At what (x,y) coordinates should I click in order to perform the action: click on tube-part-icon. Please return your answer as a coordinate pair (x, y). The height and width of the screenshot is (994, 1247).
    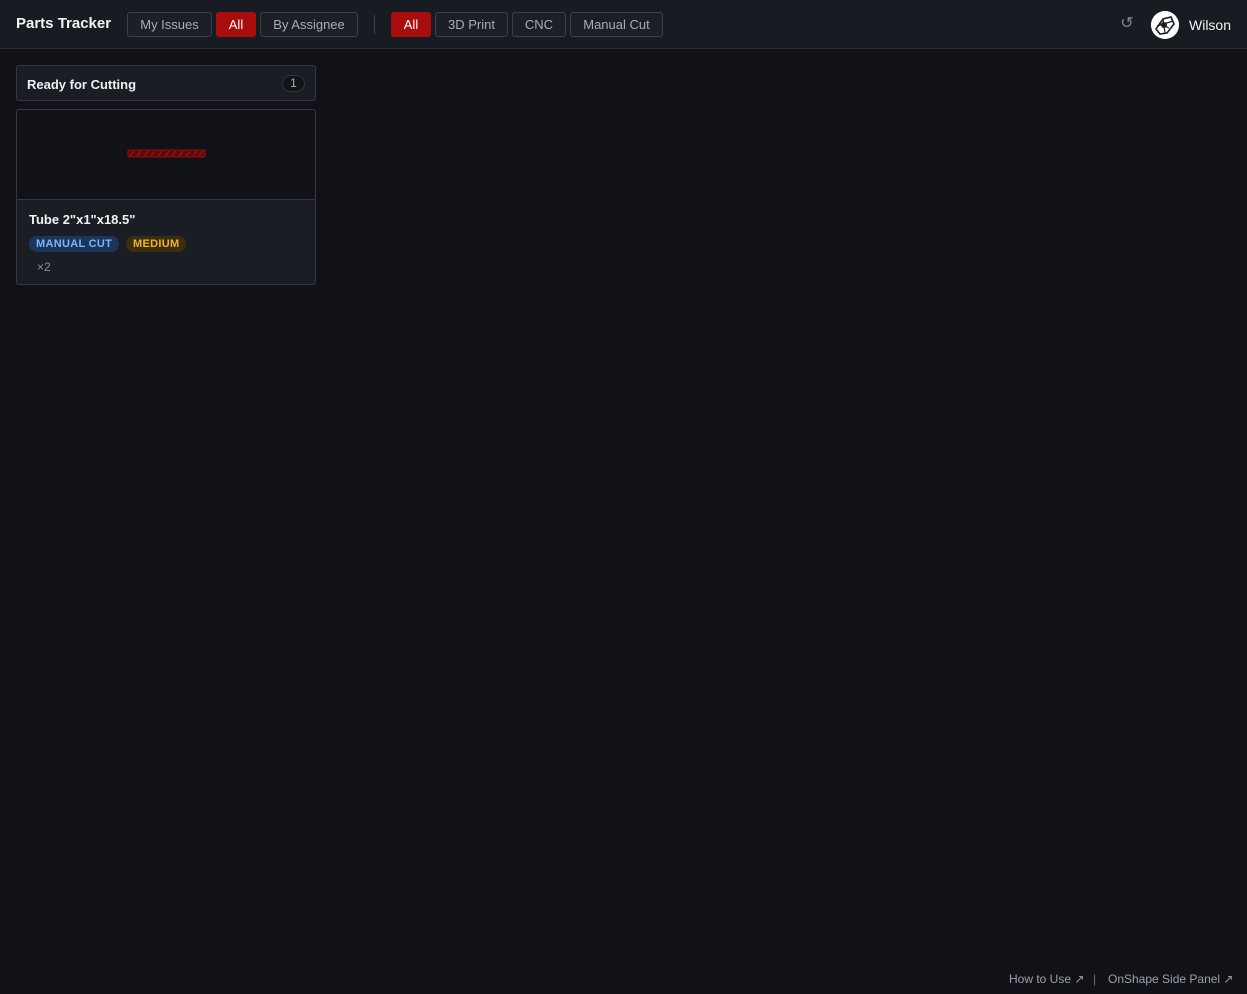
    Looking at the image, I should click on (166, 153).